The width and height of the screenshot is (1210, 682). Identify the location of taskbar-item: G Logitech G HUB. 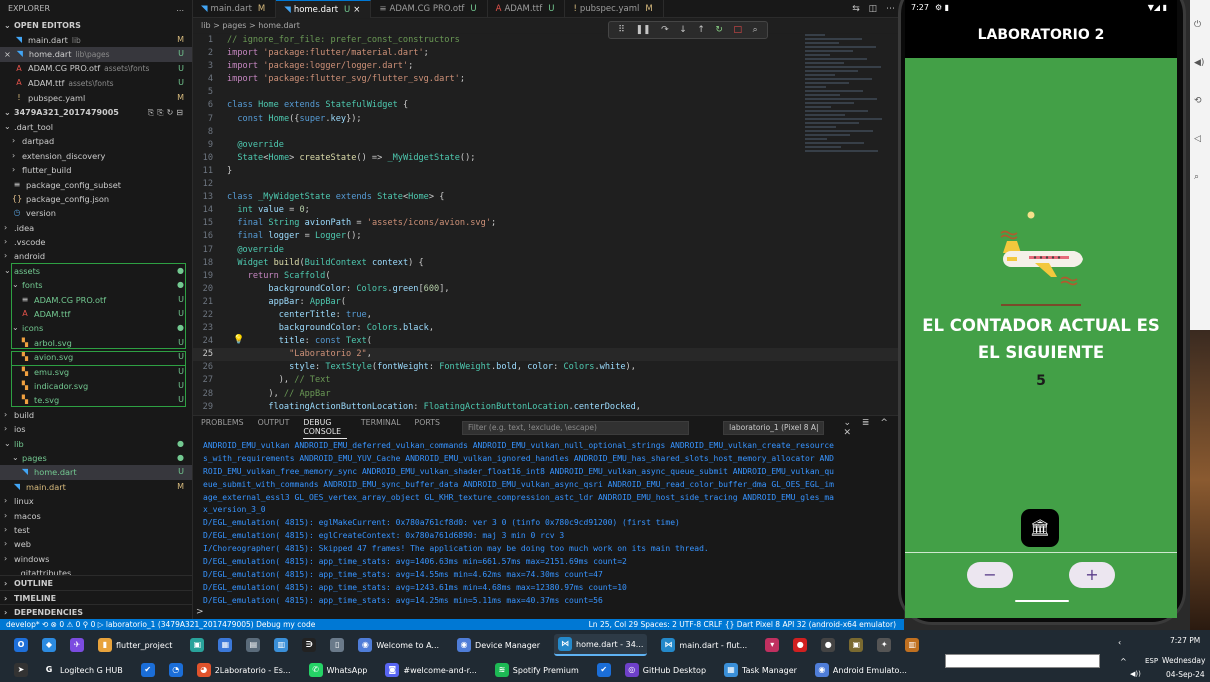
(82, 670).